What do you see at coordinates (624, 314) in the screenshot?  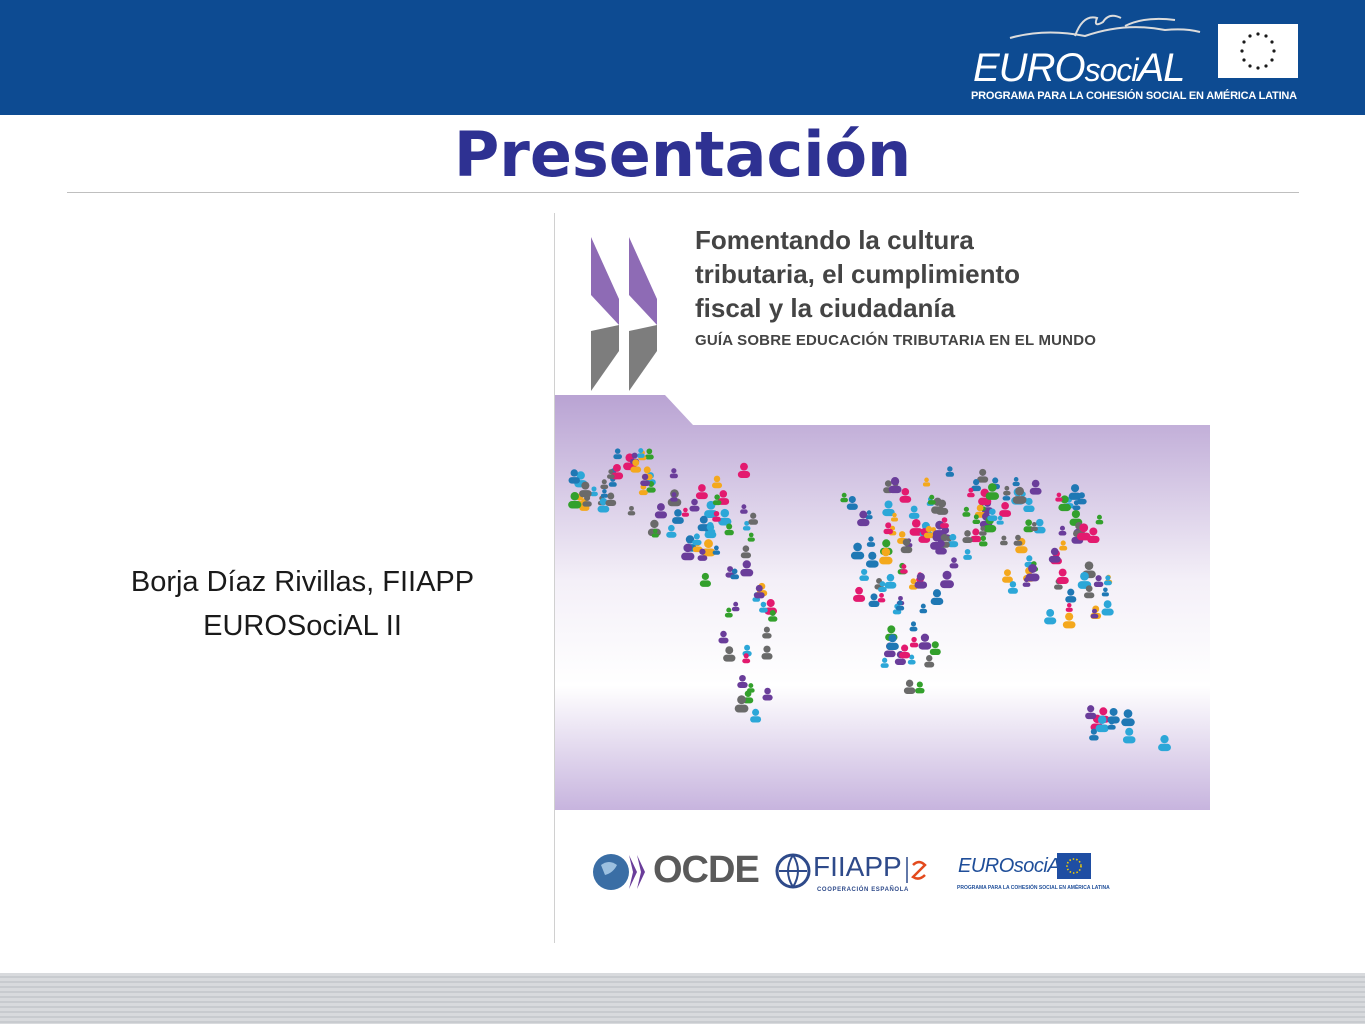 I see `oecd-chevrons-icon` at bounding box center [624, 314].